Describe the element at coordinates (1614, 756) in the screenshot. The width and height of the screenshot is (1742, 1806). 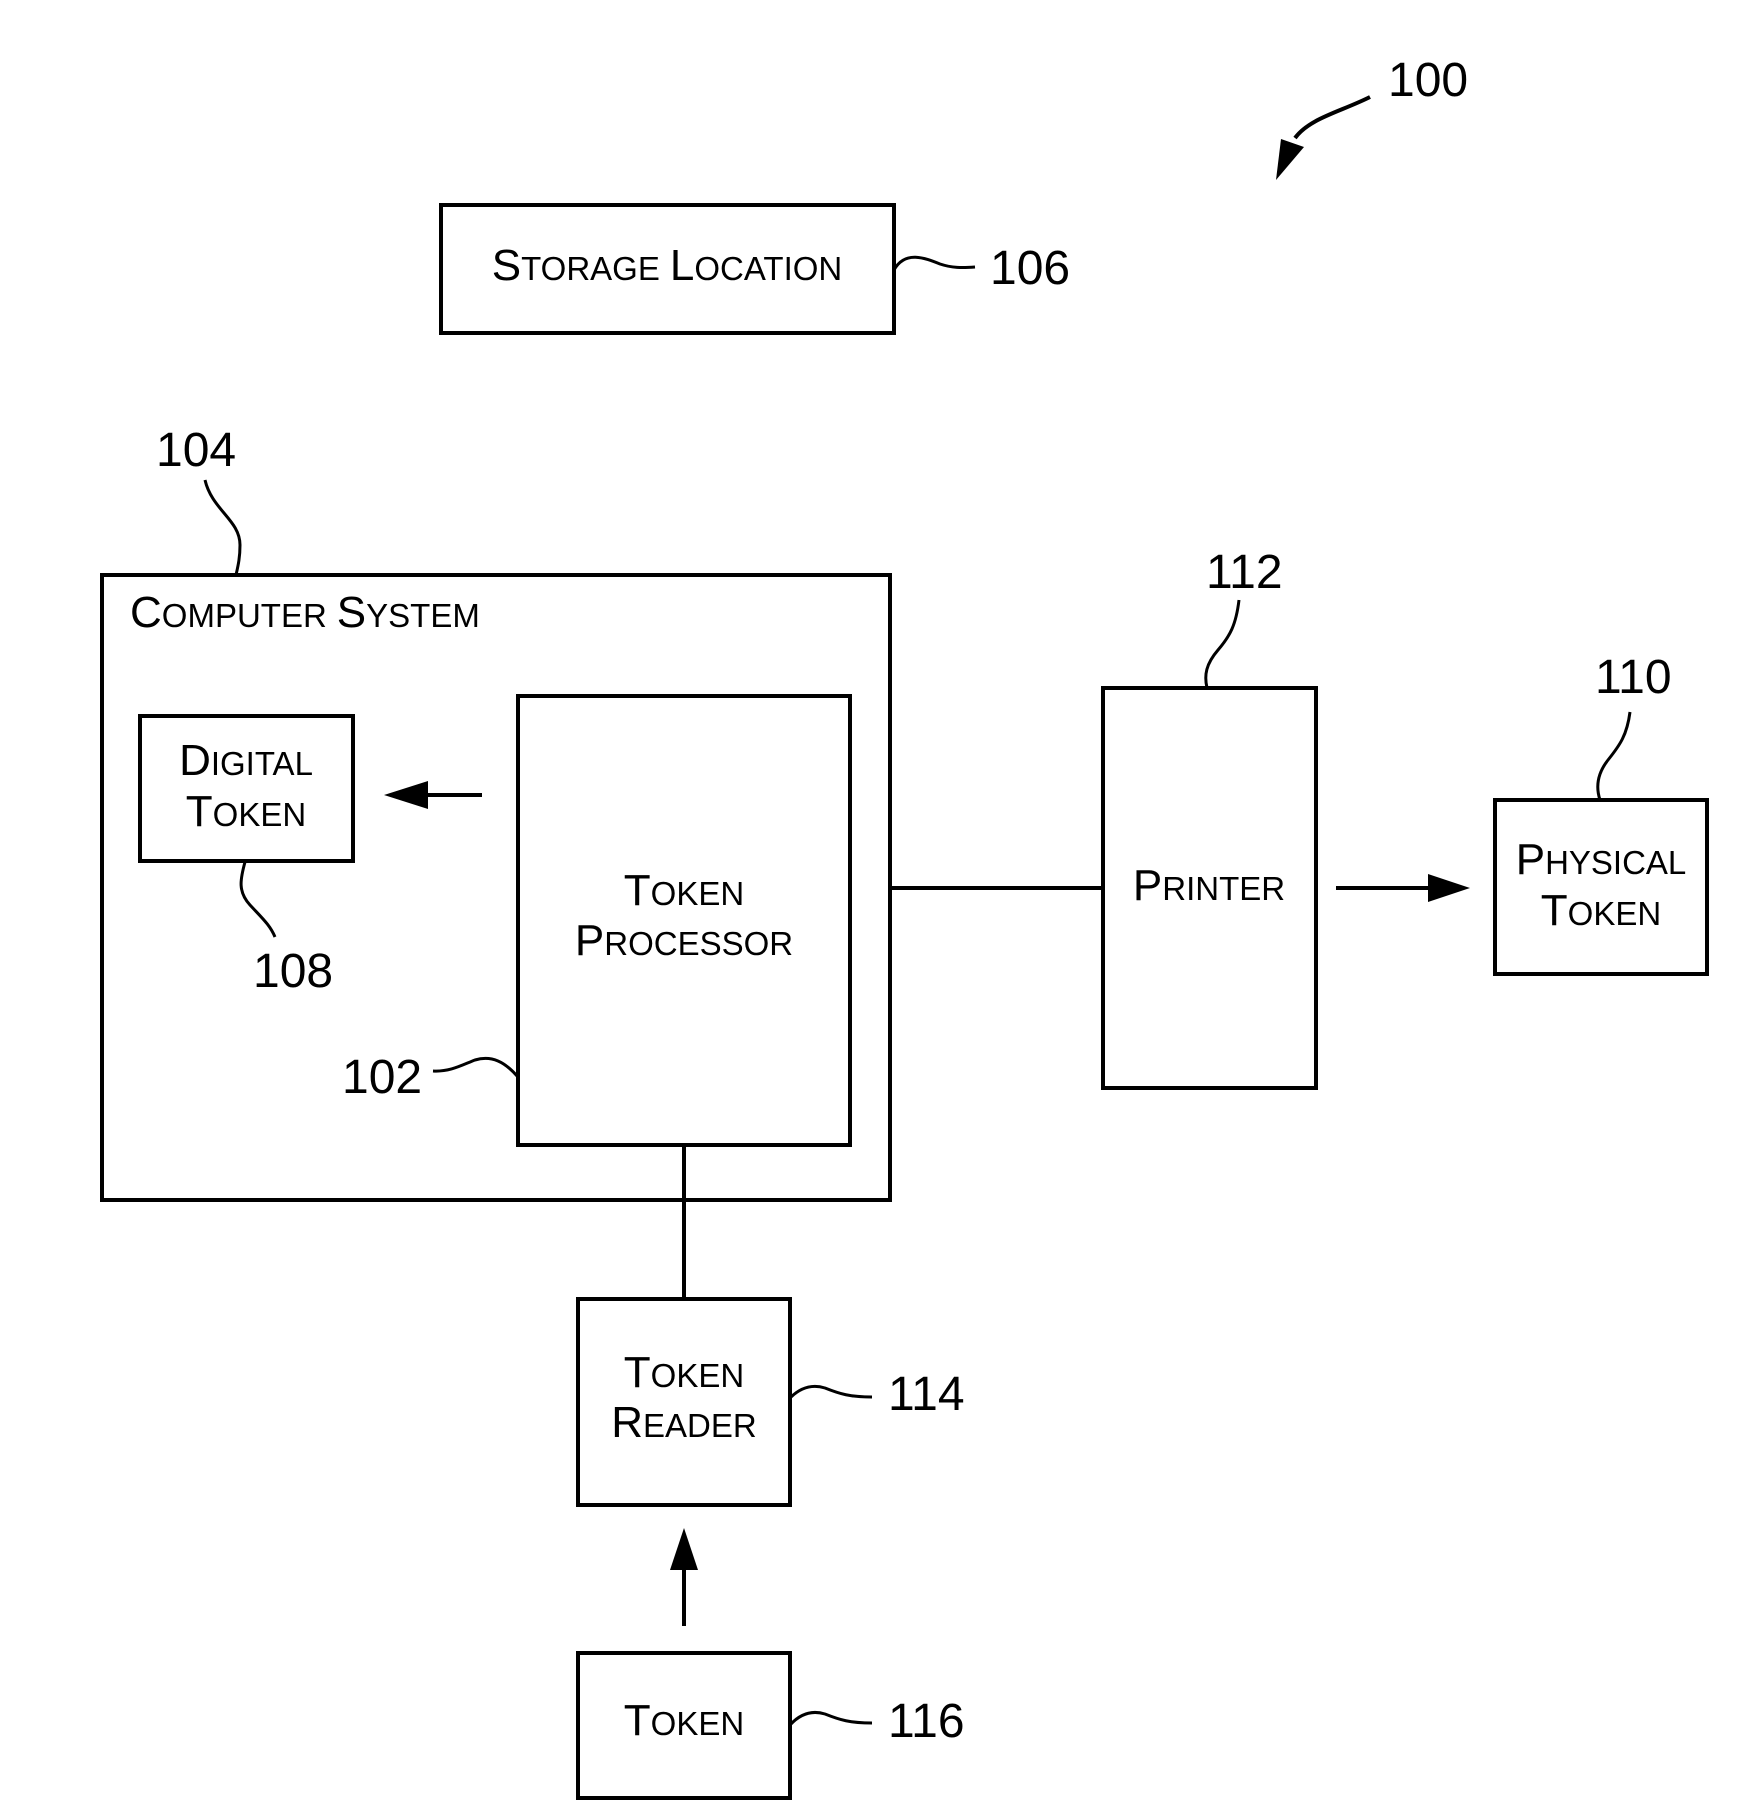
I see `physical-token-leader` at that location.